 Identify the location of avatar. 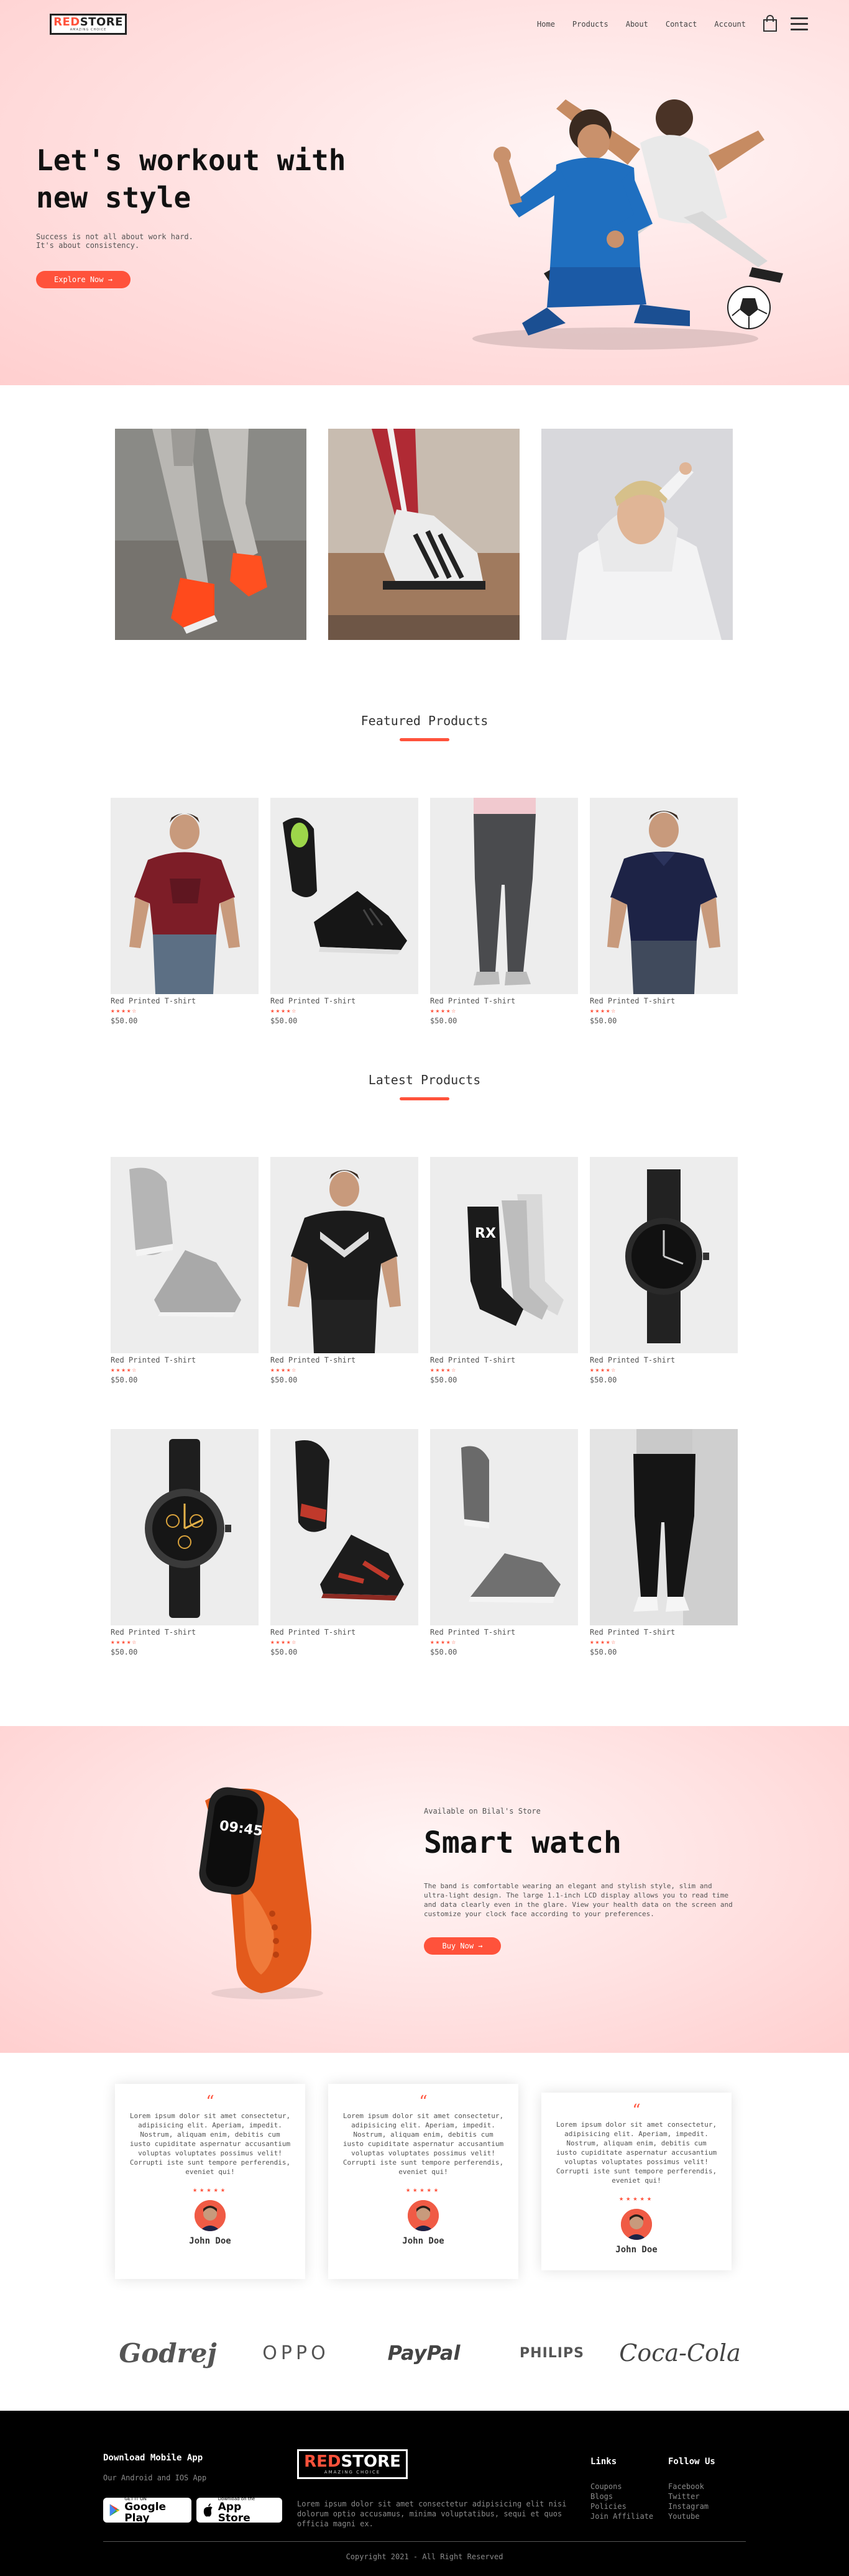
(210, 2215).